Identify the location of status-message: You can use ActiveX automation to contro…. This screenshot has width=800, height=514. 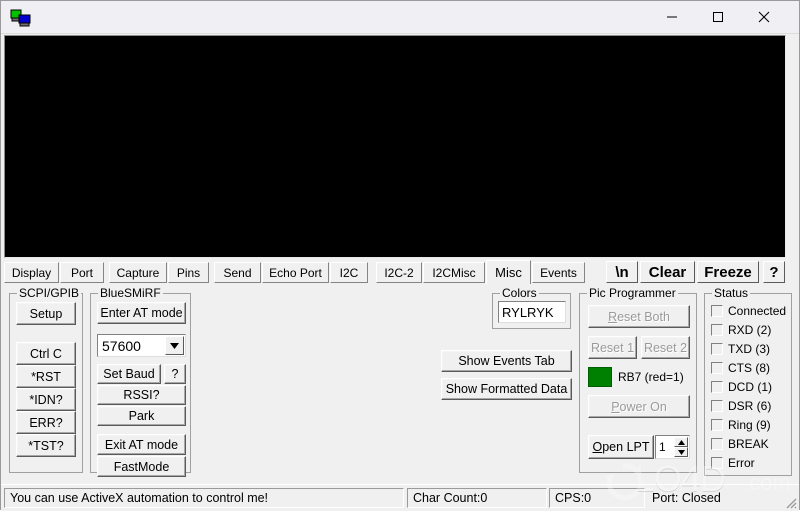
(204, 498).